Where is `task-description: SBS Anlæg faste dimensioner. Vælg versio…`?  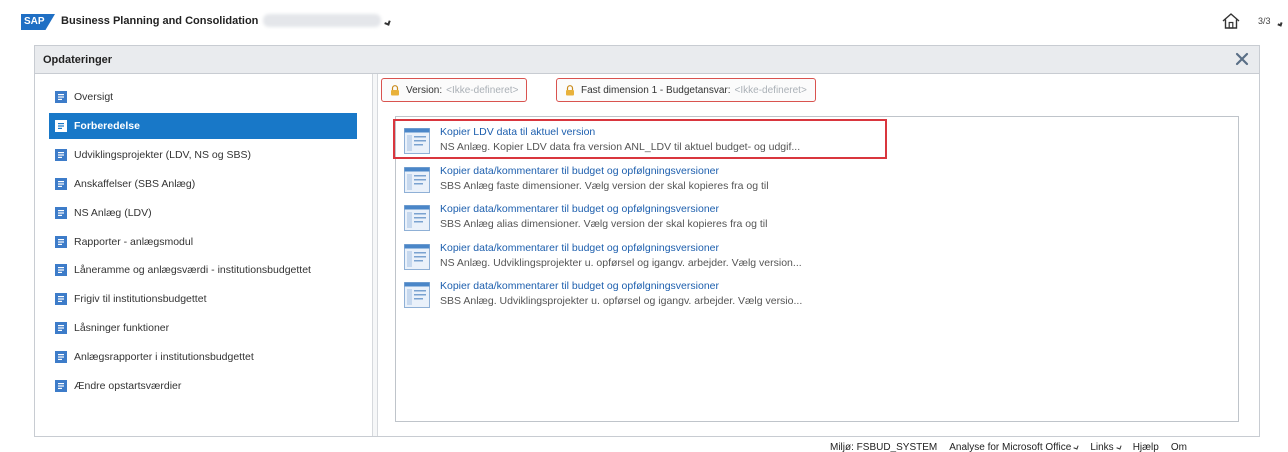
task-description: SBS Anlæg faste dimensioner. Vælg versio… is located at coordinates (604, 185).